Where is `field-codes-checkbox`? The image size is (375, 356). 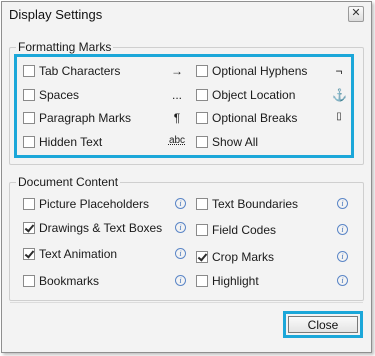
field-codes-checkbox is located at coordinates (202, 230).